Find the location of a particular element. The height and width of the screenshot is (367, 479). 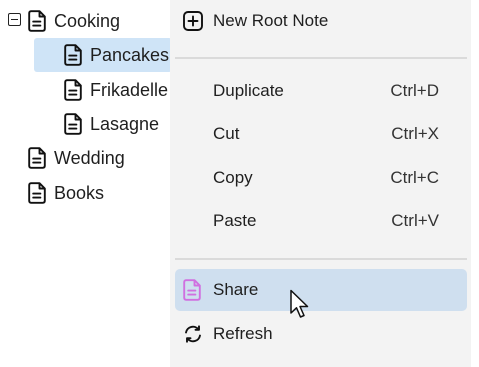

tree-item-cooking: Cooking is located at coordinates (74, 21).